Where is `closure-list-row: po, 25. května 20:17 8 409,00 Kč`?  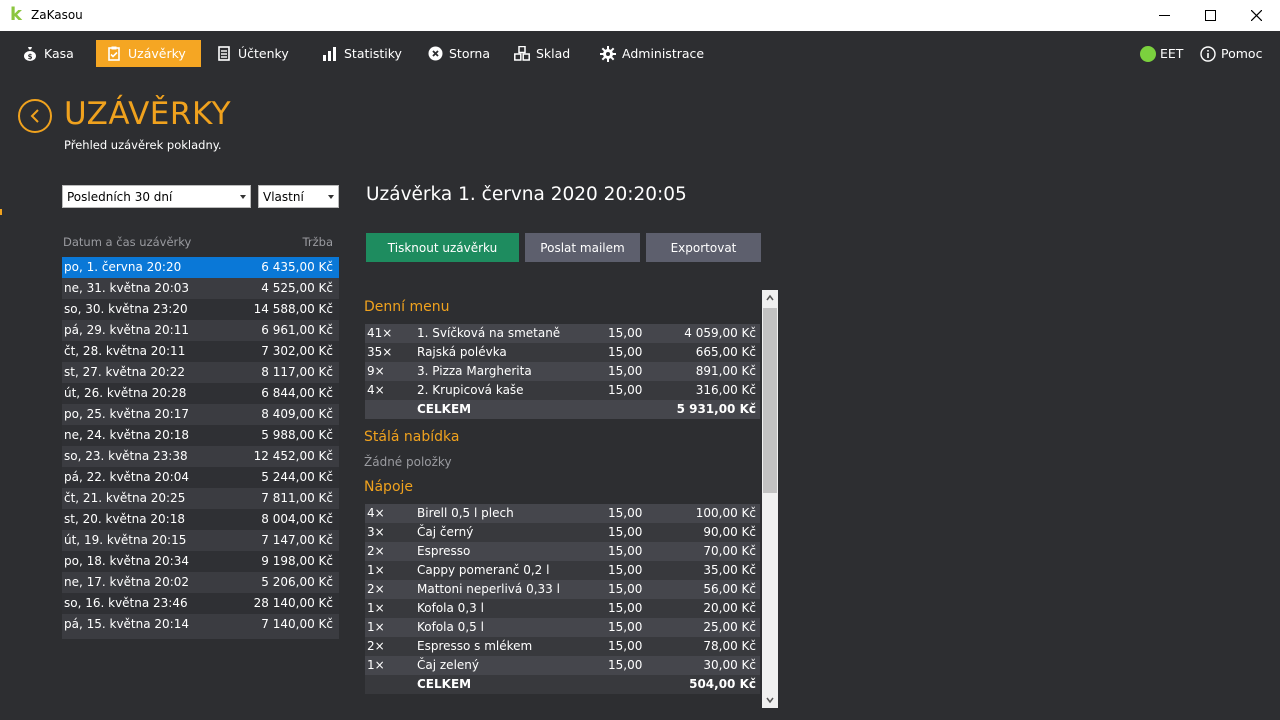 closure-list-row: po, 25. května 20:17 8 409,00 Kč is located at coordinates (200, 414).